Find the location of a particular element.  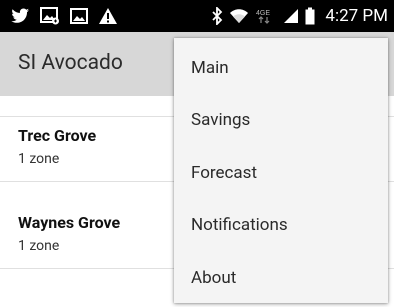

status-bar-system: 4GE 4:27 PM is located at coordinates (299, 16).